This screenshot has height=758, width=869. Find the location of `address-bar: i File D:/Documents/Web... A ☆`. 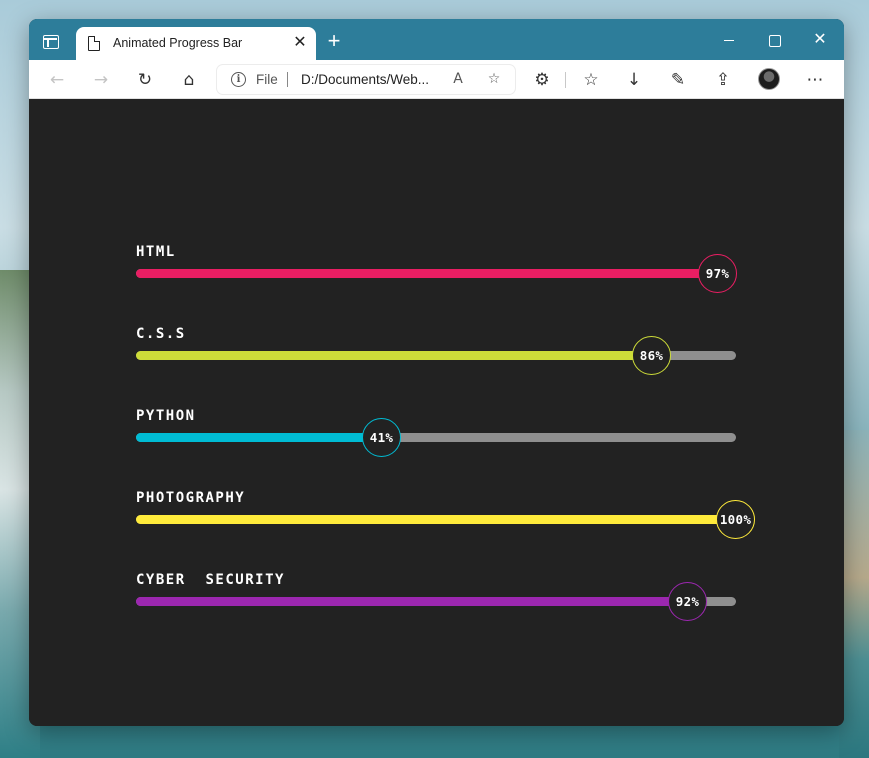

address-bar: i File D:/Documents/Web... A ☆ is located at coordinates (366, 79).